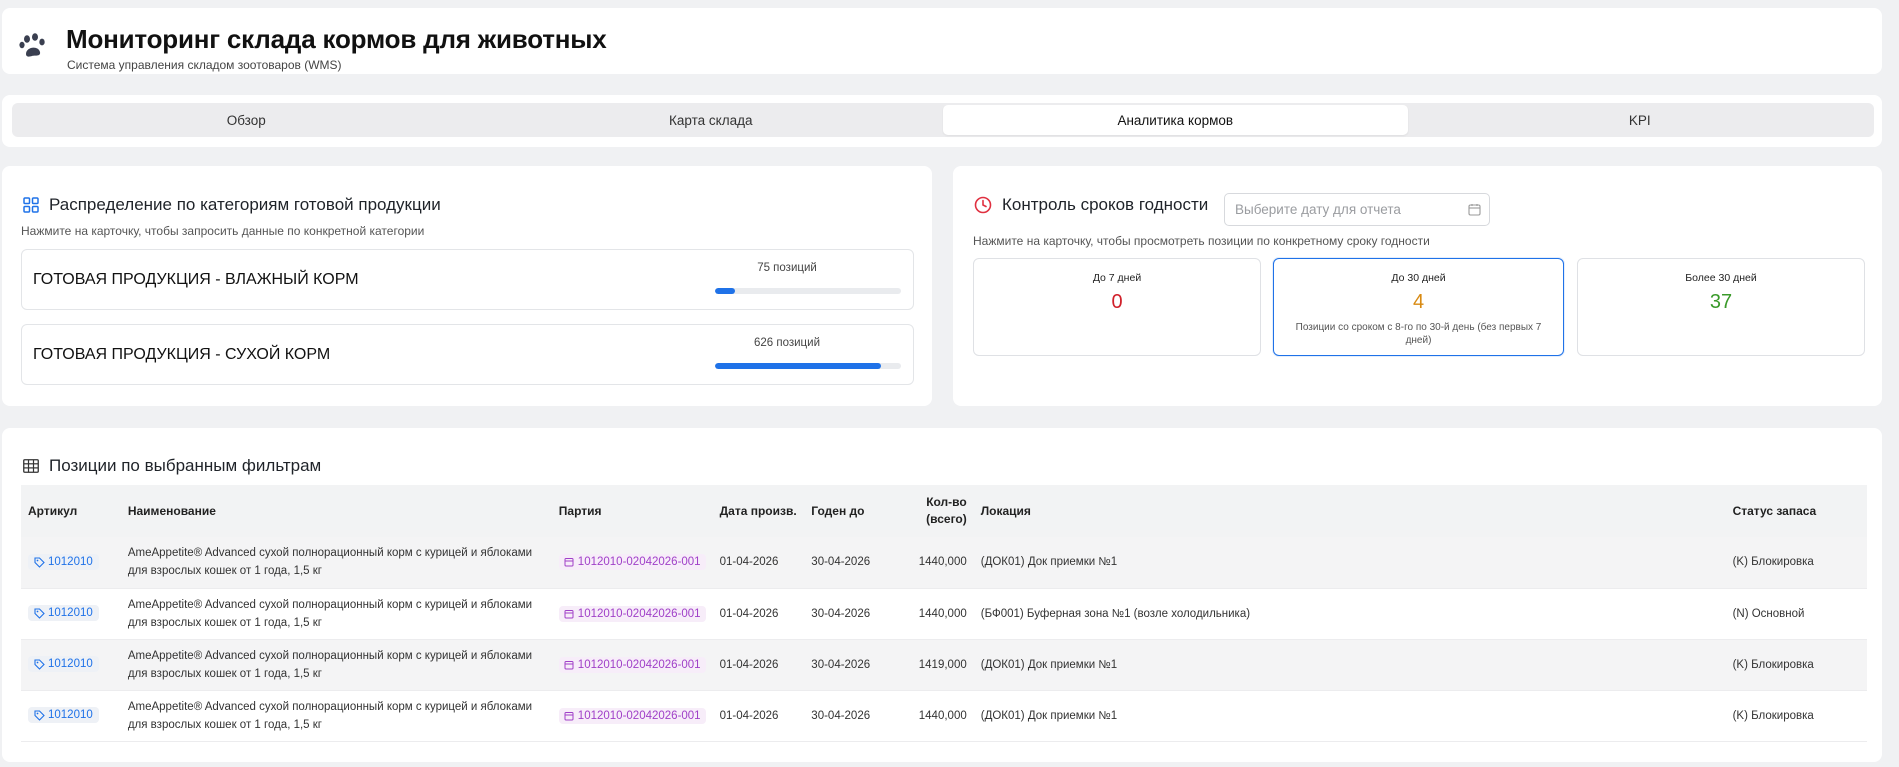 This screenshot has height=767, width=1899. What do you see at coordinates (1350, 511) in the screenshot?
I see `column-header-location: Локация` at bounding box center [1350, 511].